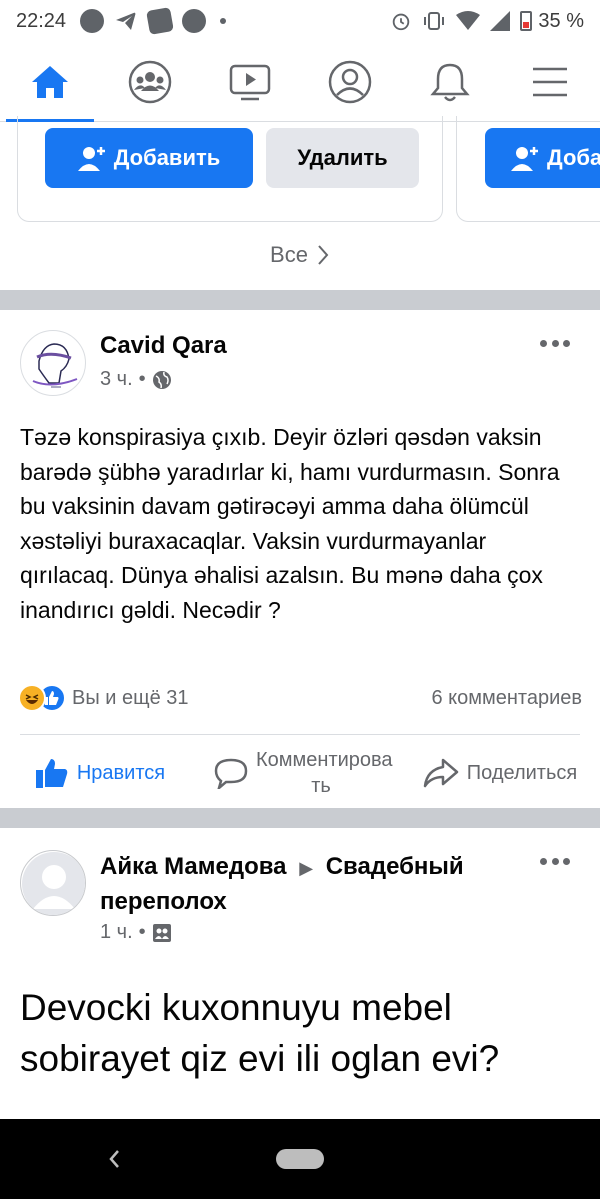  I want to click on video-icon, so click(250, 82).